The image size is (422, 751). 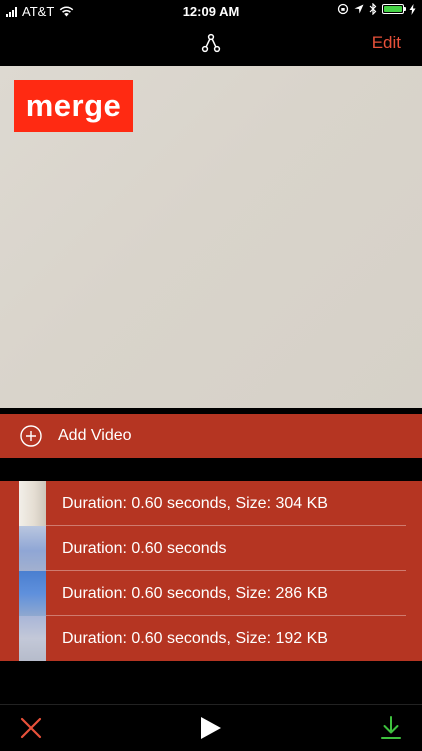 I want to click on play-icon, so click(x=211, y=728).